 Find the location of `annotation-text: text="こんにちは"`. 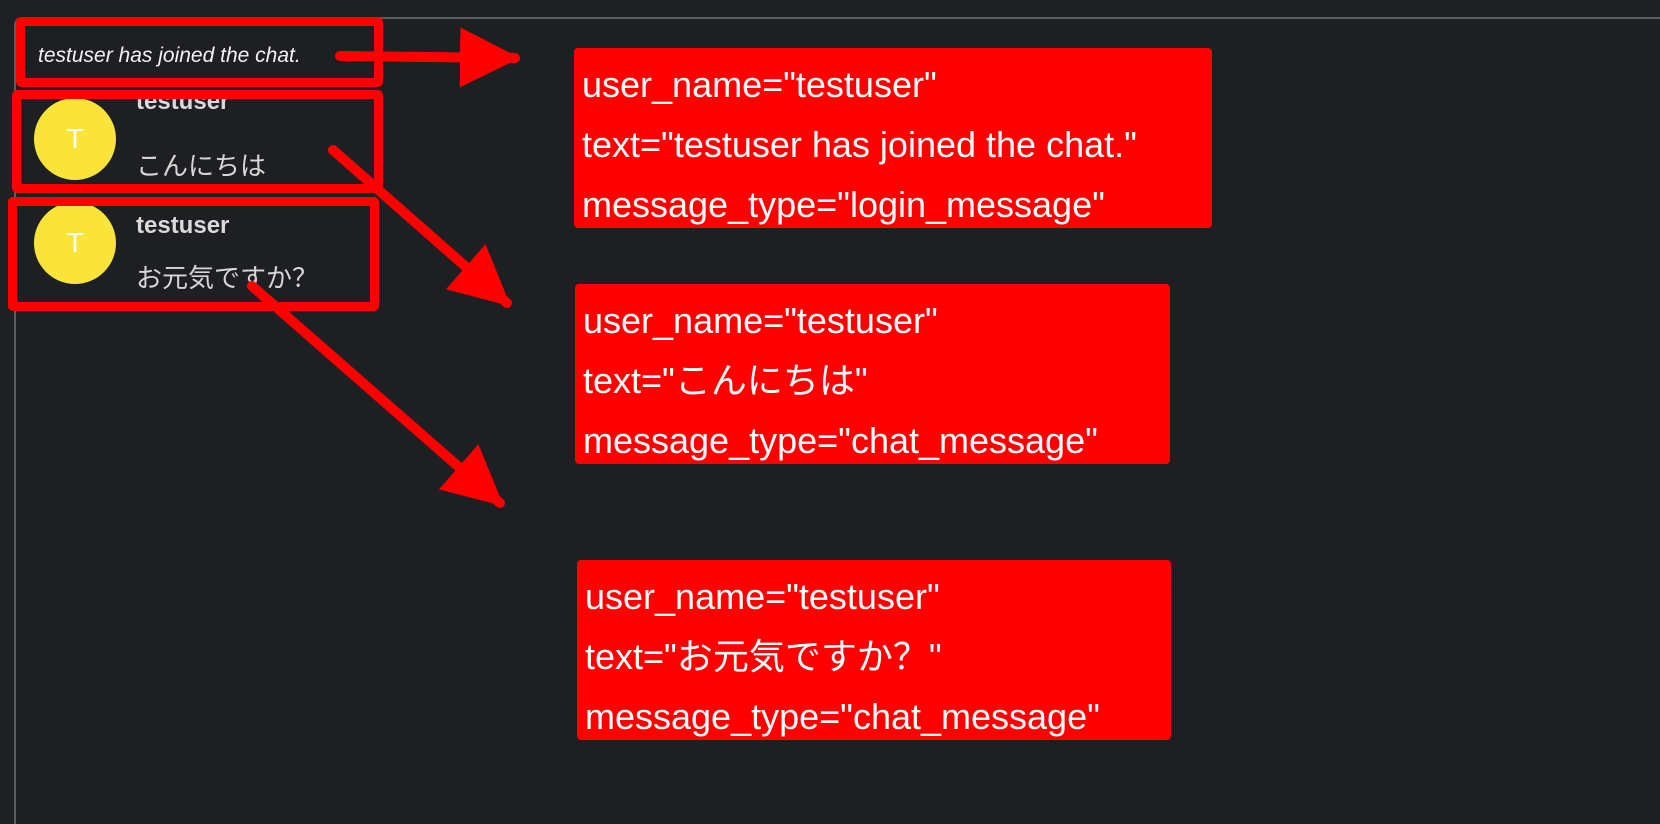

annotation-text: text="こんにちは" is located at coordinates (725, 380).